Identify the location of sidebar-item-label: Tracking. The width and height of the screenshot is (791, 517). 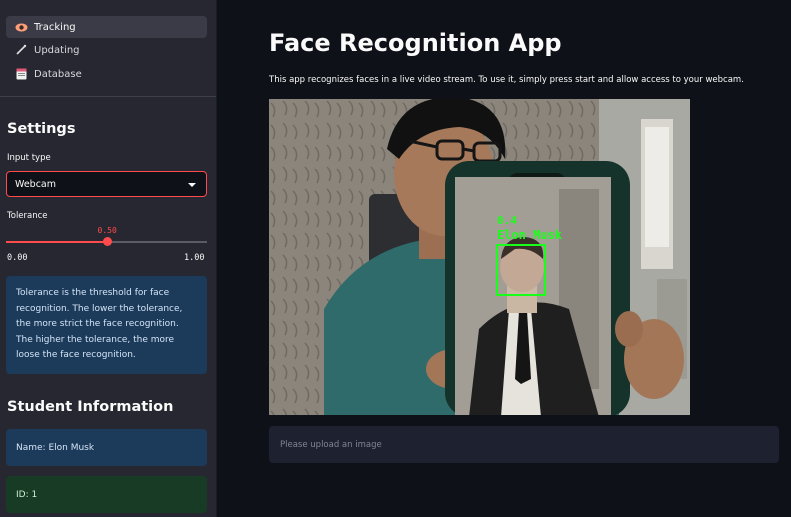
(55, 27).